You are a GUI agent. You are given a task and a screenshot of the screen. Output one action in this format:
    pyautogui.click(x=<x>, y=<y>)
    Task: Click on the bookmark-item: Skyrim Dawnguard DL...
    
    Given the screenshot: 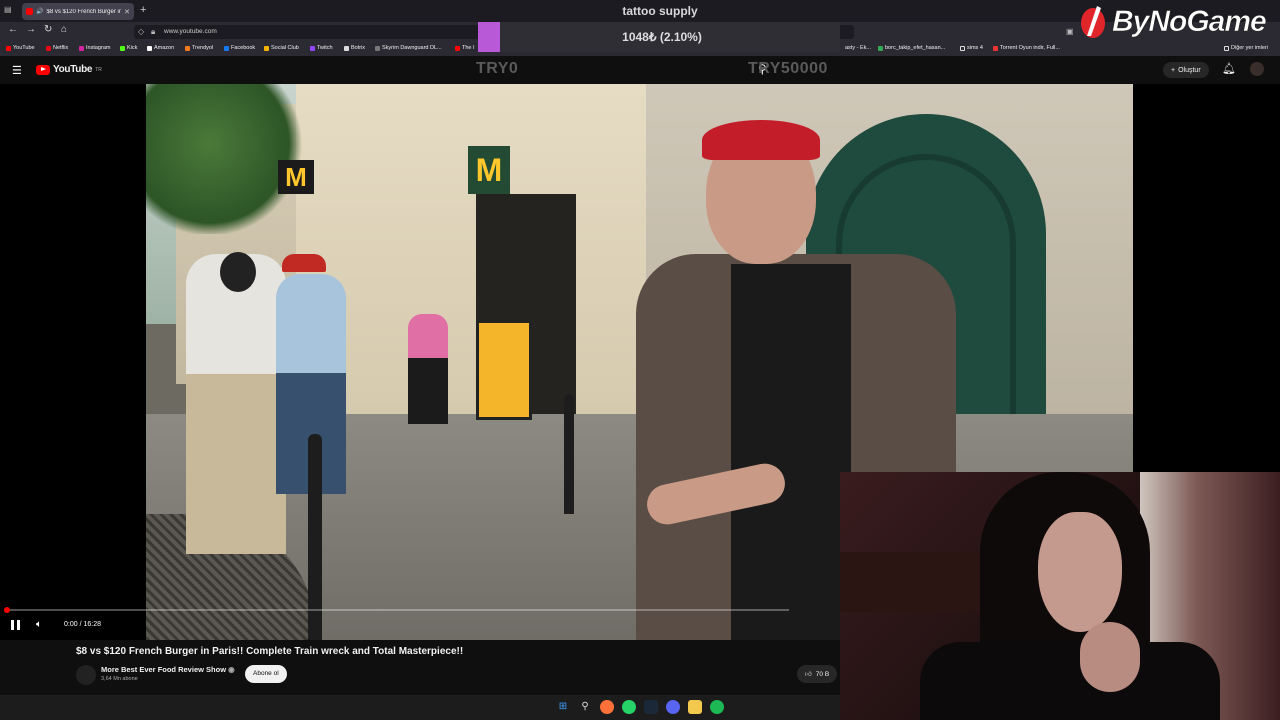 What is the action you would take?
    pyautogui.click(x=408, y=48)
    